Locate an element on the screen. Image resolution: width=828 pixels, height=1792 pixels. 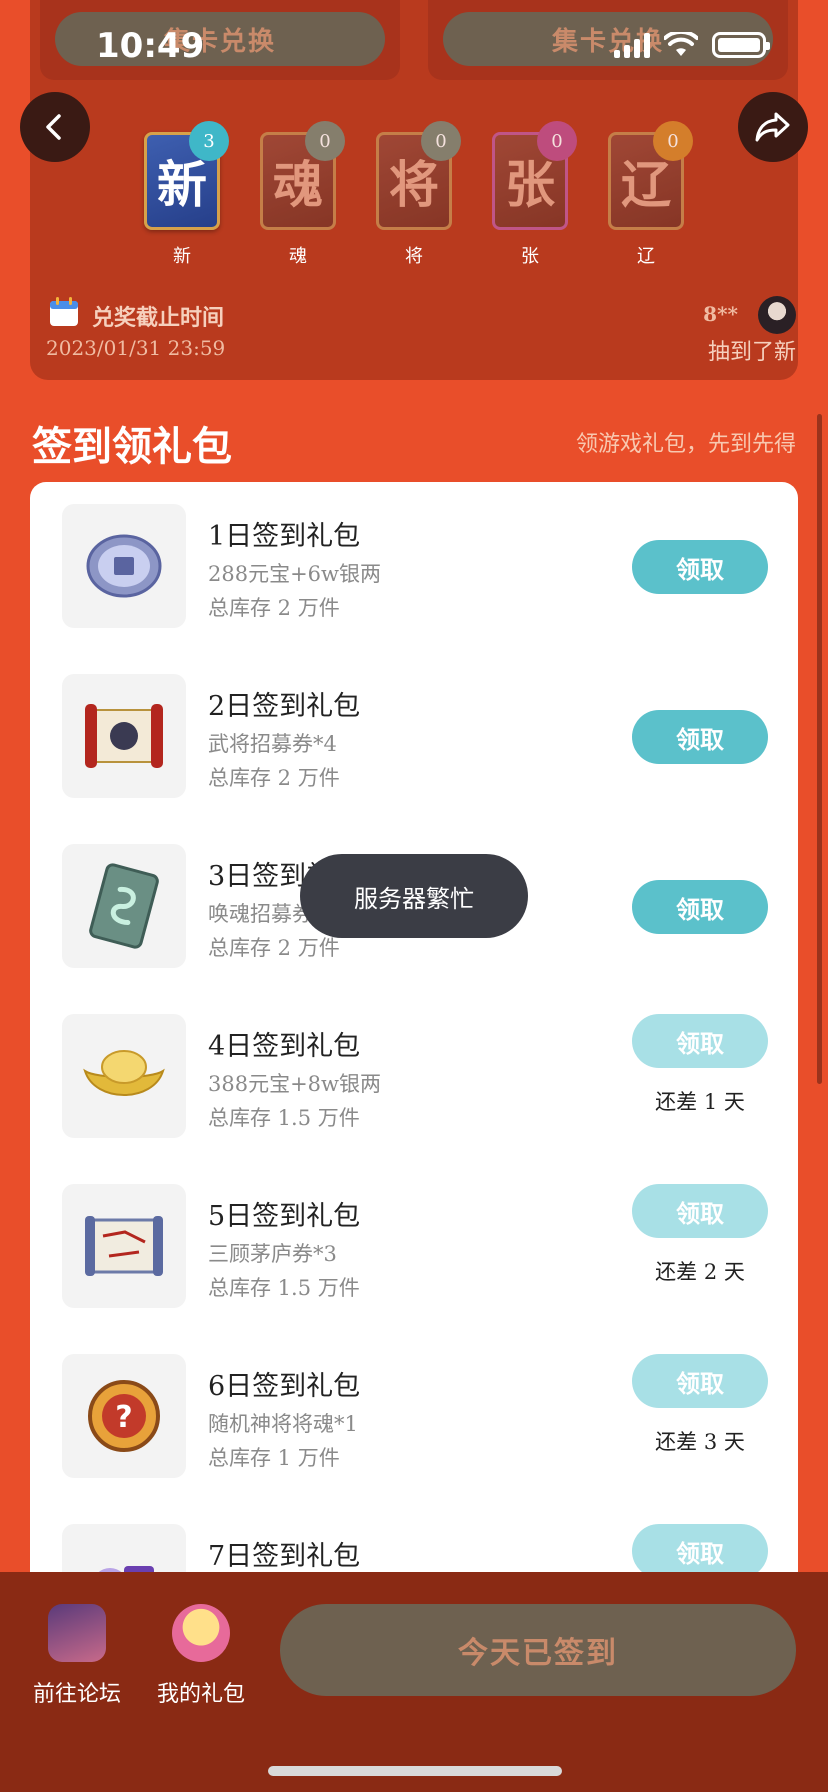
scrollbar is located at coordinates (819, 749).